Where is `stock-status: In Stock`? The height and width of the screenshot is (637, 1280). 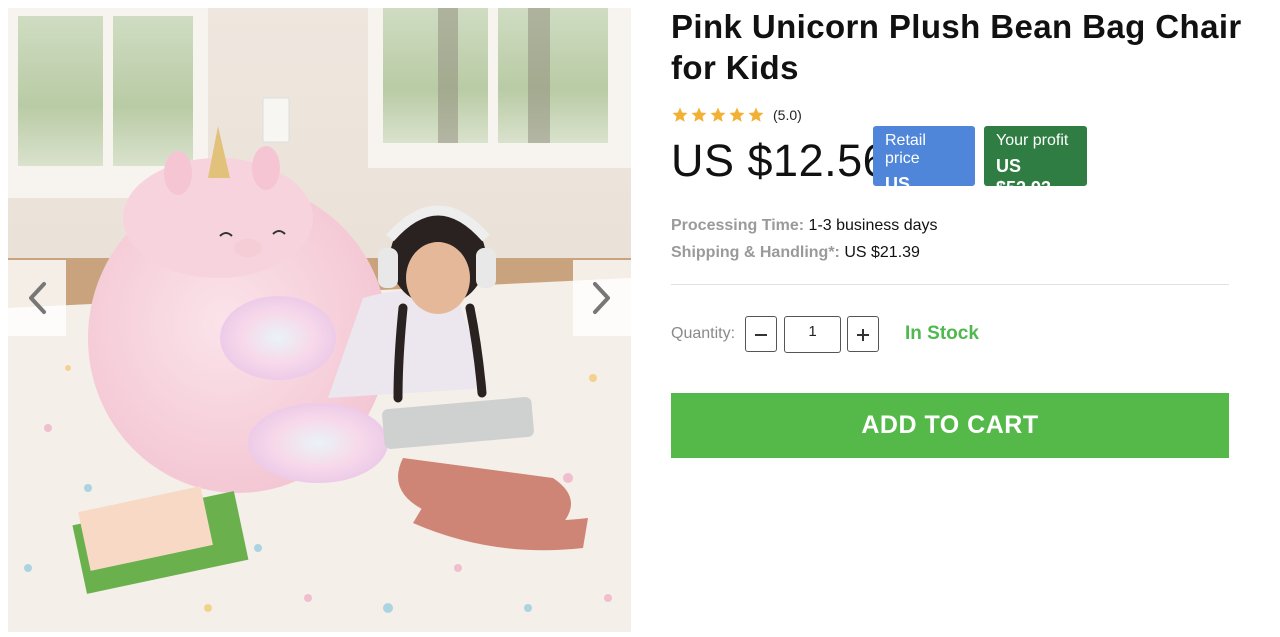
stock-status: In Stock is located at coordinates (942, 333).